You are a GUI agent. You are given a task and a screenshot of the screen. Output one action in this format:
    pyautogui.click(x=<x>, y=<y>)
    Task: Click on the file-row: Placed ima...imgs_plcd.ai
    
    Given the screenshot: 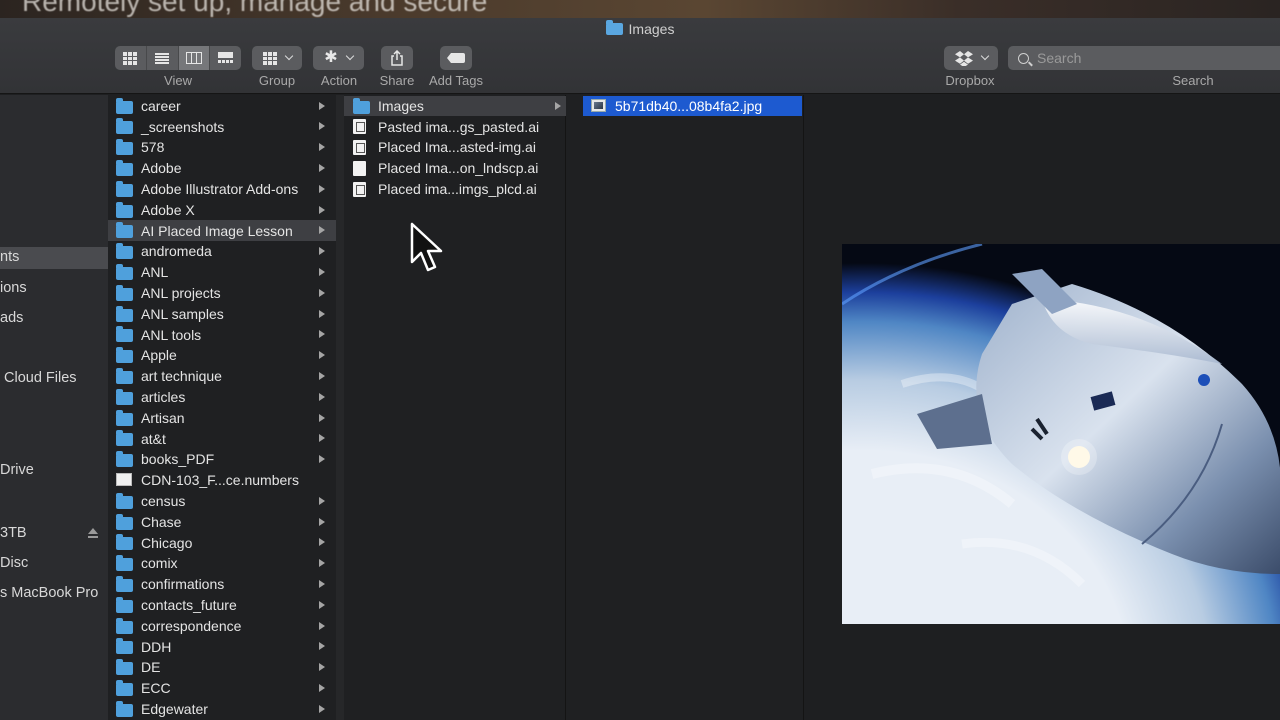 What is the action you would take?
    pyautogui.click(x=455, y=189)
    